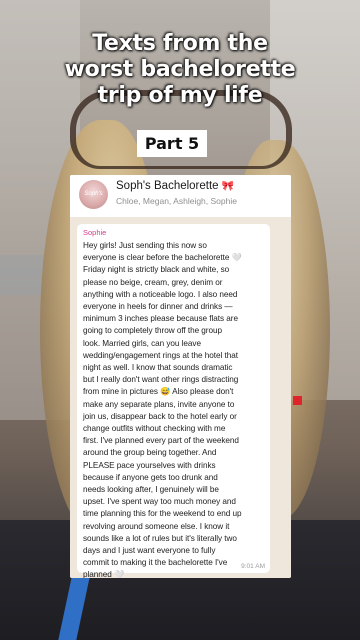 The height and width of the screenshot is (640, 360). I want to click on message-line: needs looking after, I genuinely will be, so click(151, 490).